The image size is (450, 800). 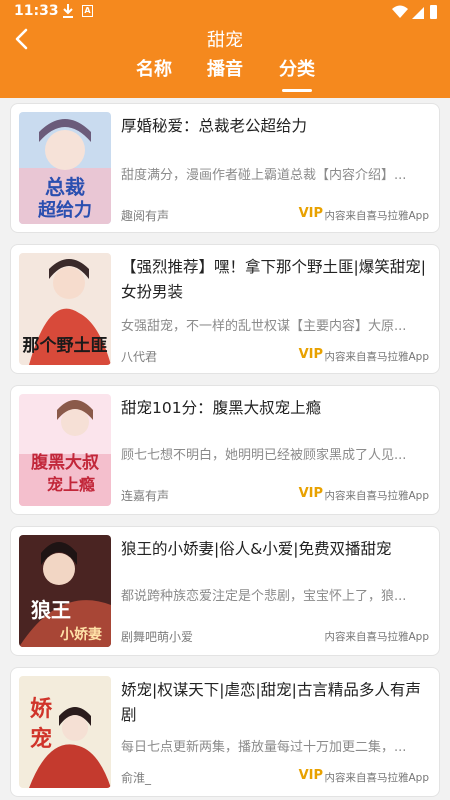 I want to click on album-title: 【强烈推荐】嘿！拿下那个野土匪|爆笑甜宠|女扮男装, so click(x=273, y=279).